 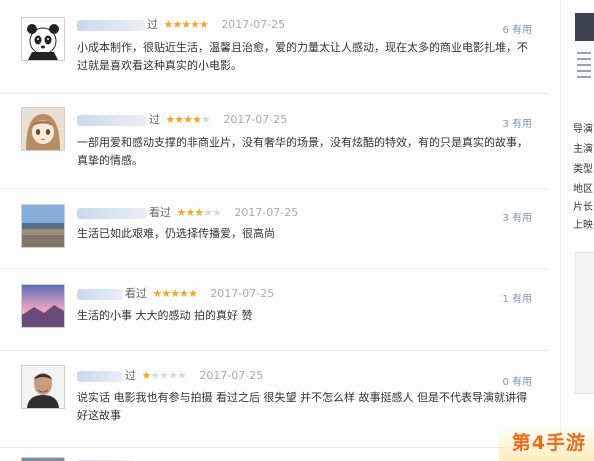 I want to click on director-label: 导演, so click(x=583, y=129).